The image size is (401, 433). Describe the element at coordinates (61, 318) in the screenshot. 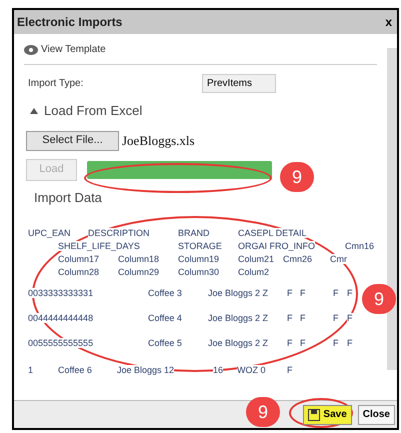

I see `table-cell: 0044444444448` at that location.